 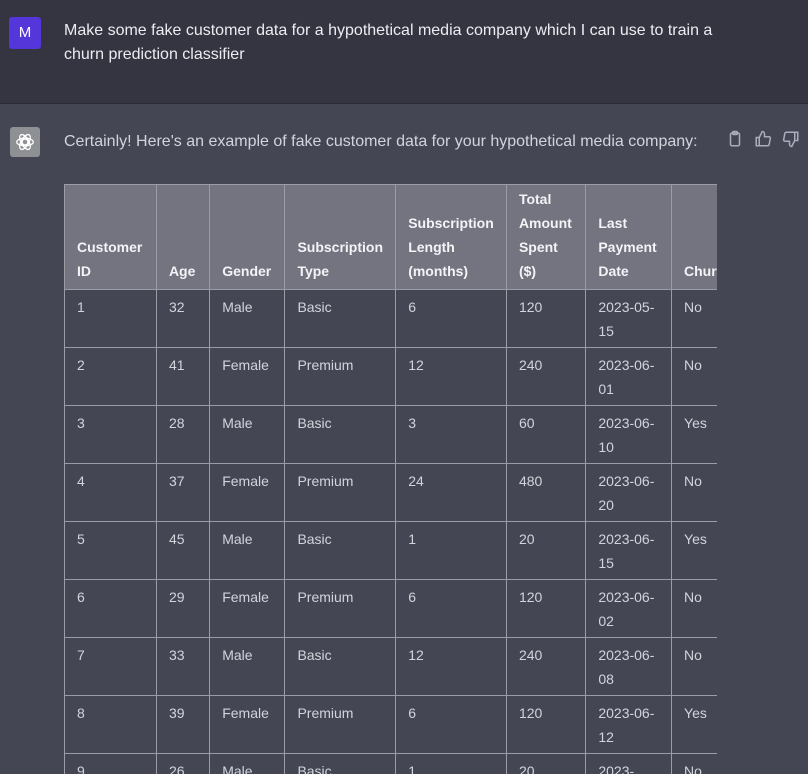 I want to click on column-header: Total Amount Spent ($), so click(x=545, y=237).